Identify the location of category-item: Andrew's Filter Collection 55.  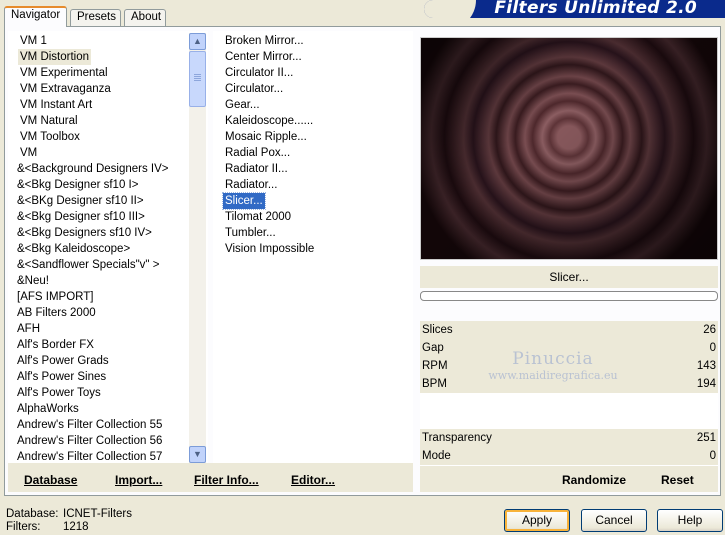
(89, 425).